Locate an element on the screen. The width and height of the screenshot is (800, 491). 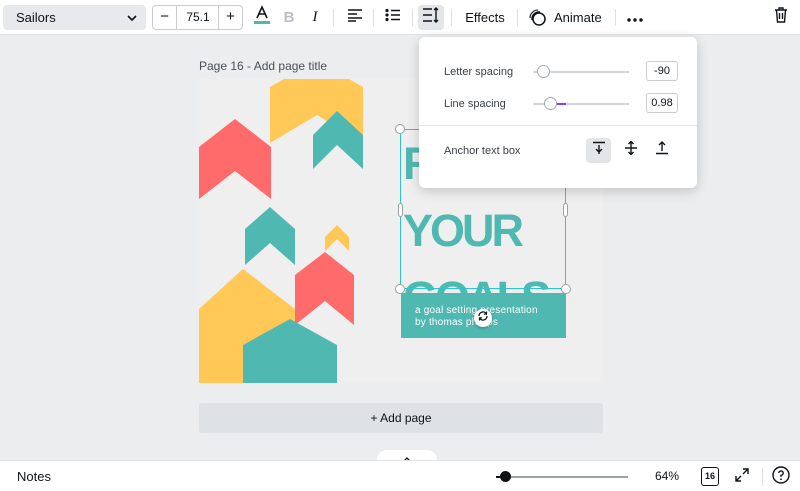
letter-spacing-label: Letter spacing is located at coordinates (479, 72).